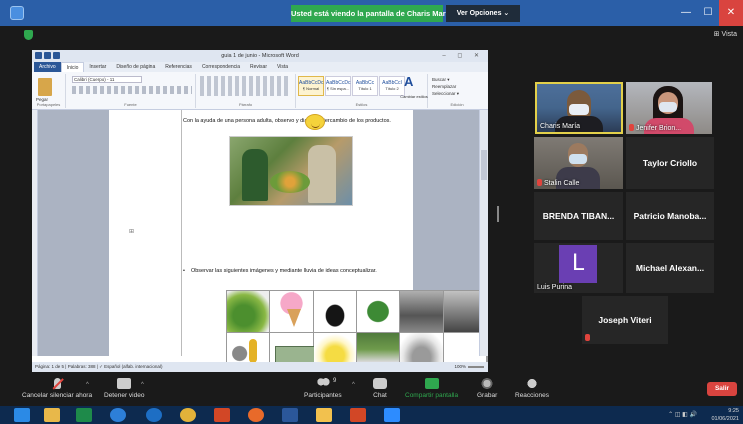 Image resolution: width=743 pixels, height=424 pixels. I want to click on undo-icon, so click(56, 55).